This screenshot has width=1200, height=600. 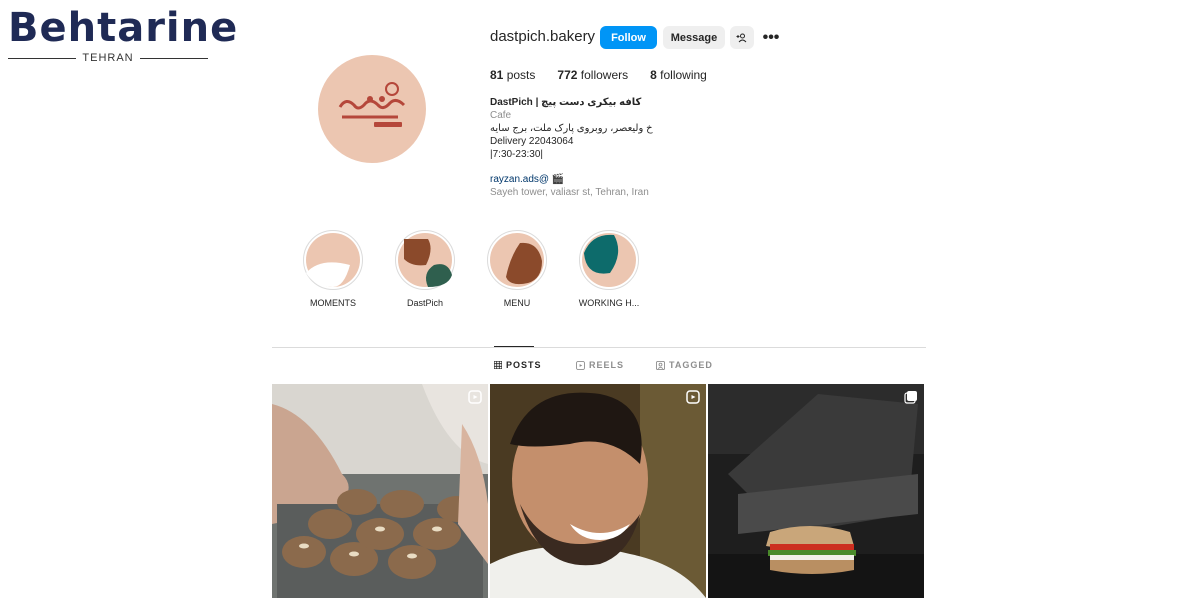 I want to click on more-dots-icon: •••, so click(x=771, y=37).